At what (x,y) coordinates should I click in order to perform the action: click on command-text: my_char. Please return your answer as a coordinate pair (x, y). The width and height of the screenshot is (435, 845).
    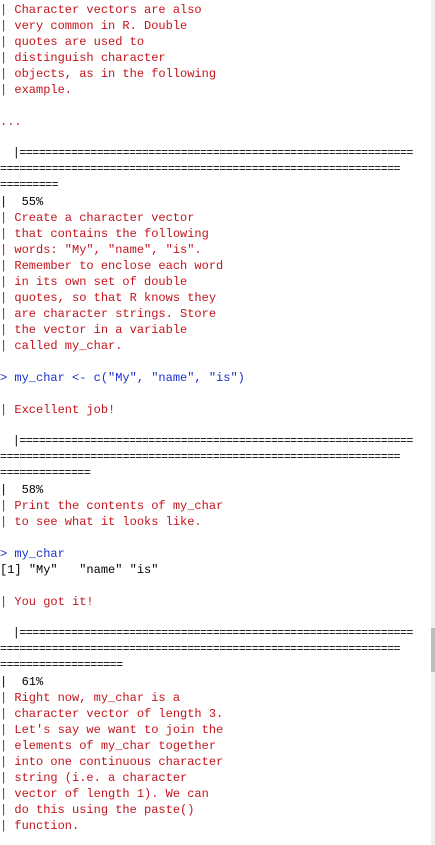
    Looking at the image, I should click on (39, 554).